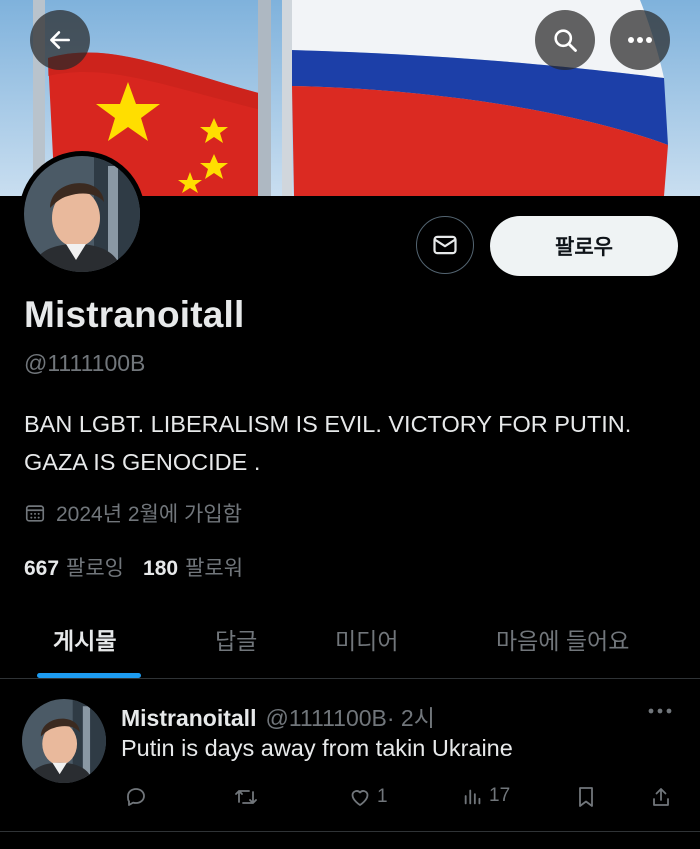 The height and width of the screenshot is (849, 700). What do you see at coordinates (133, 567) in the screenshot?
I see `follow-stats: 667 팔로잉 180 팔로워` at bounding box center [133, 567].